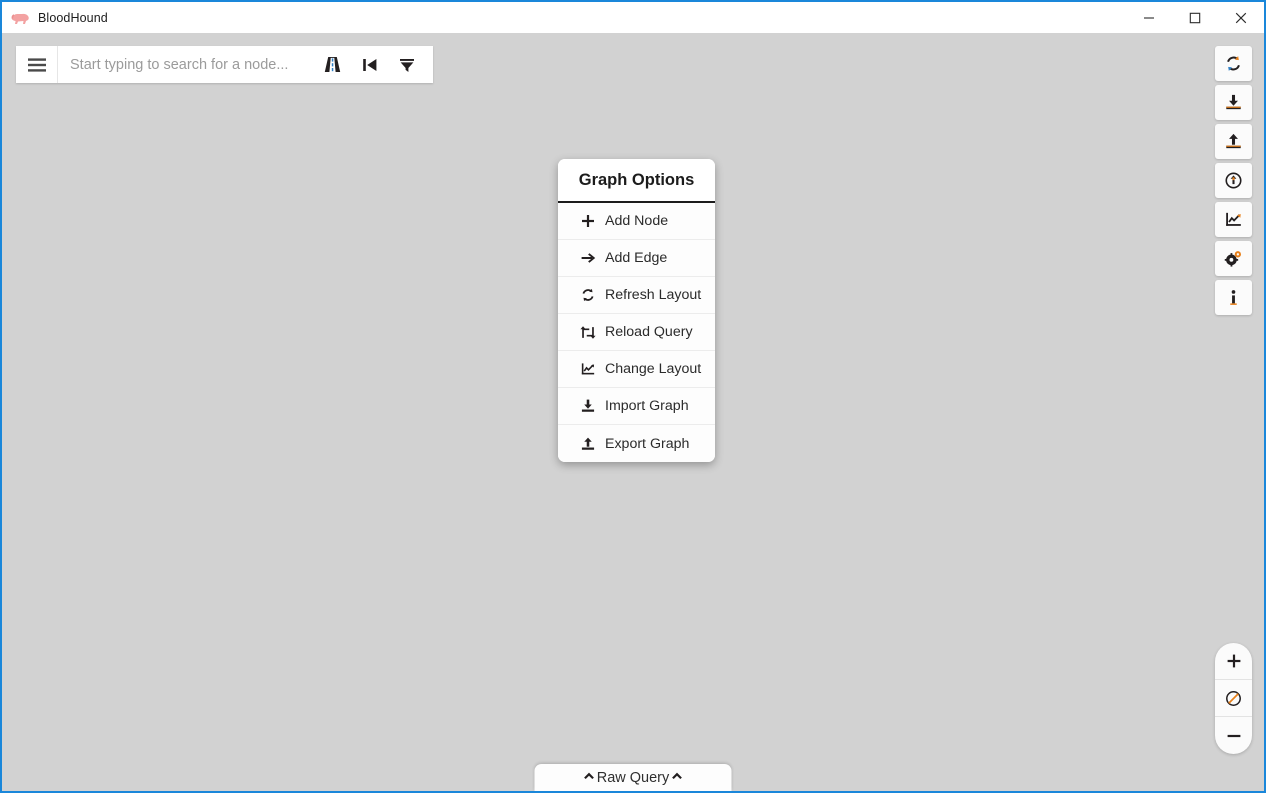 This screenshot has width=1266, height=793. I want to click on context-menu-title: Graph Options, so click(636, 181).